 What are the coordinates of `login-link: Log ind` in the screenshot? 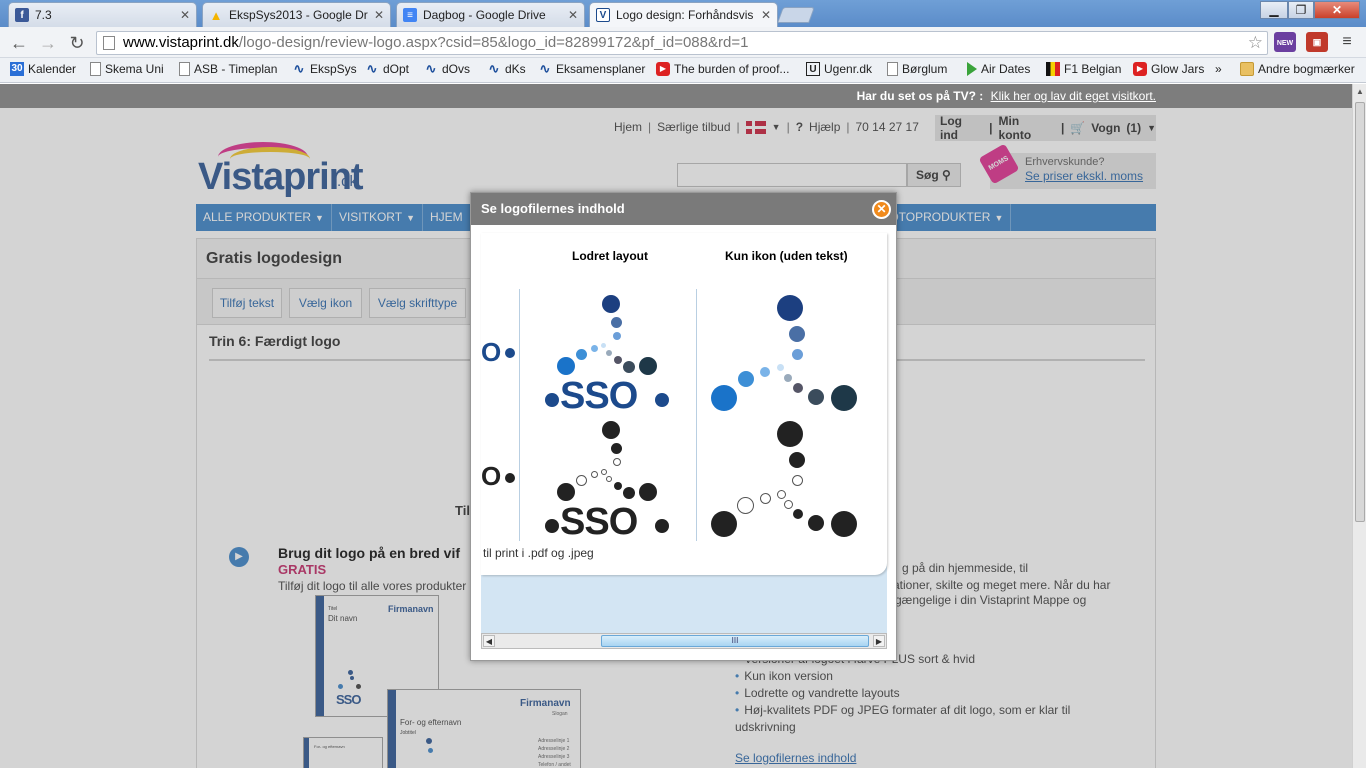 It's located at (961, 128).